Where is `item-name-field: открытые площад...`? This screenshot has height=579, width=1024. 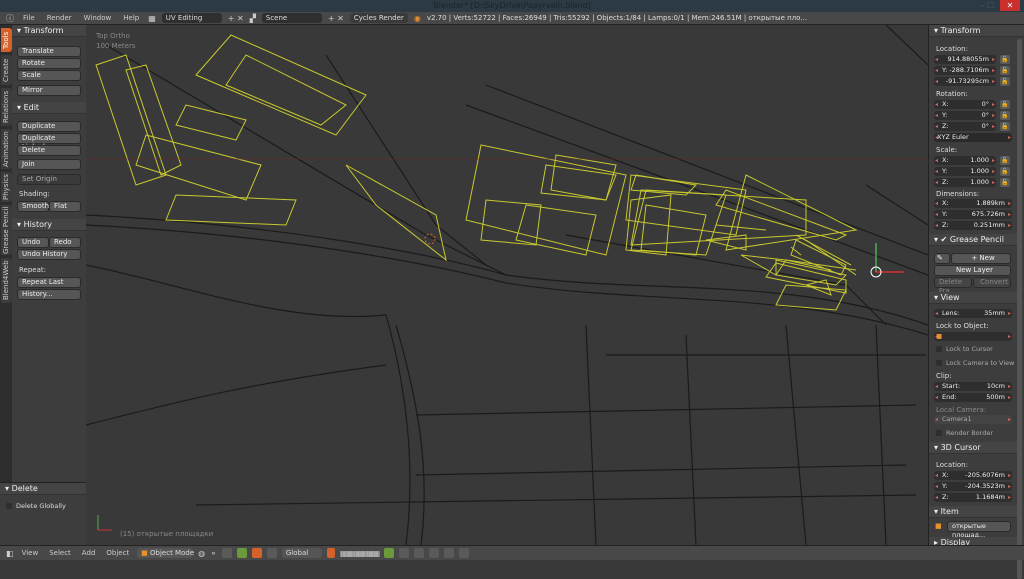
item-name-field: открытые площад... is located at coordinates (979, 530).